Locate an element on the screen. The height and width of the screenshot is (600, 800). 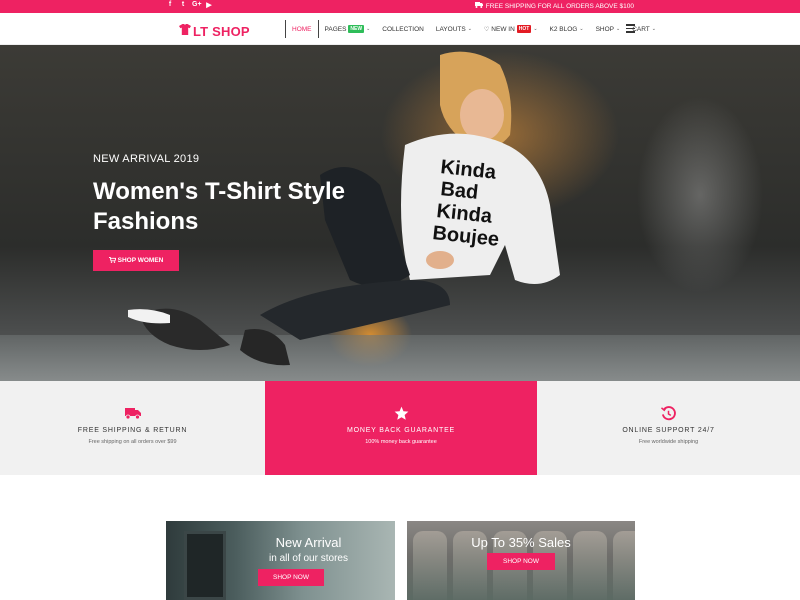
nav-label: HOME is located at coordinates (302, 29).